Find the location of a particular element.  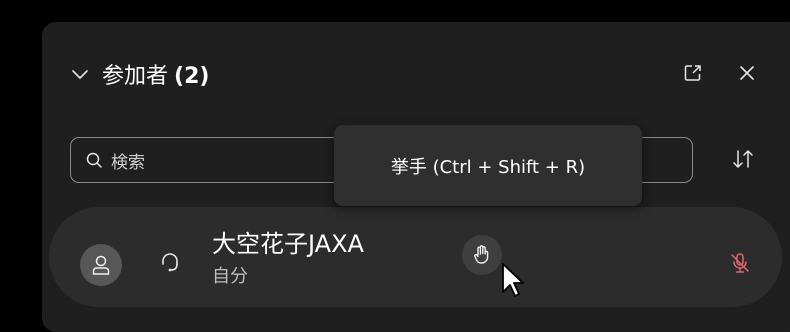

participant-subtitle: 自分 is located at coordinates (230, 276).